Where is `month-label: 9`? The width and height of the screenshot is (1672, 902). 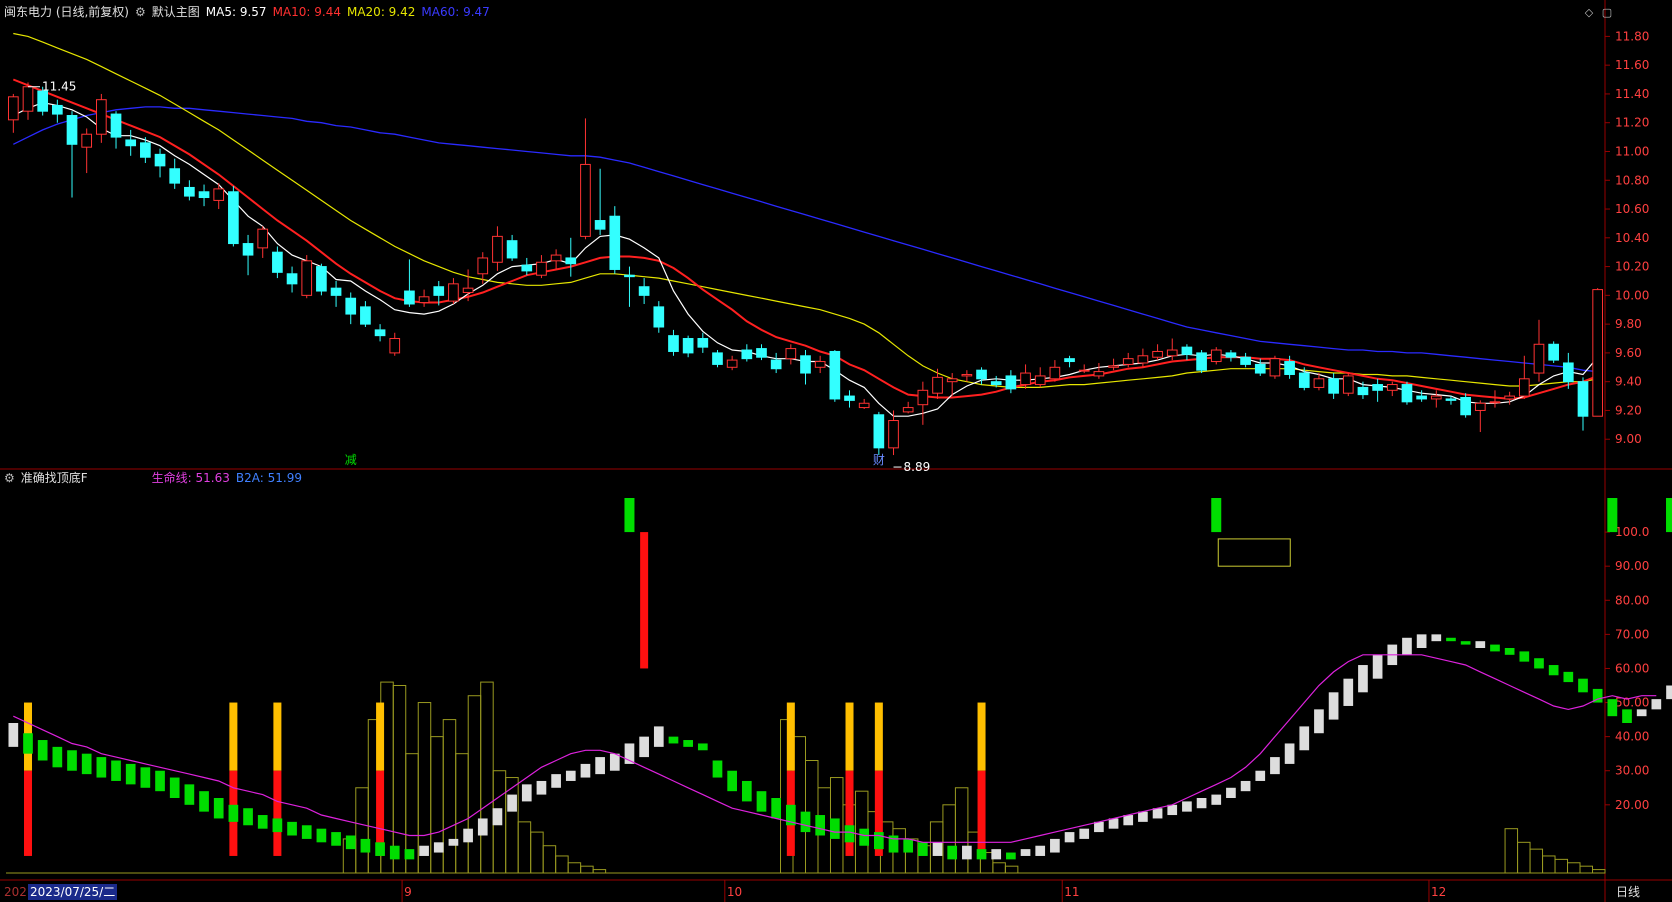
month-label: 9 is located at coordinates (408, 892).